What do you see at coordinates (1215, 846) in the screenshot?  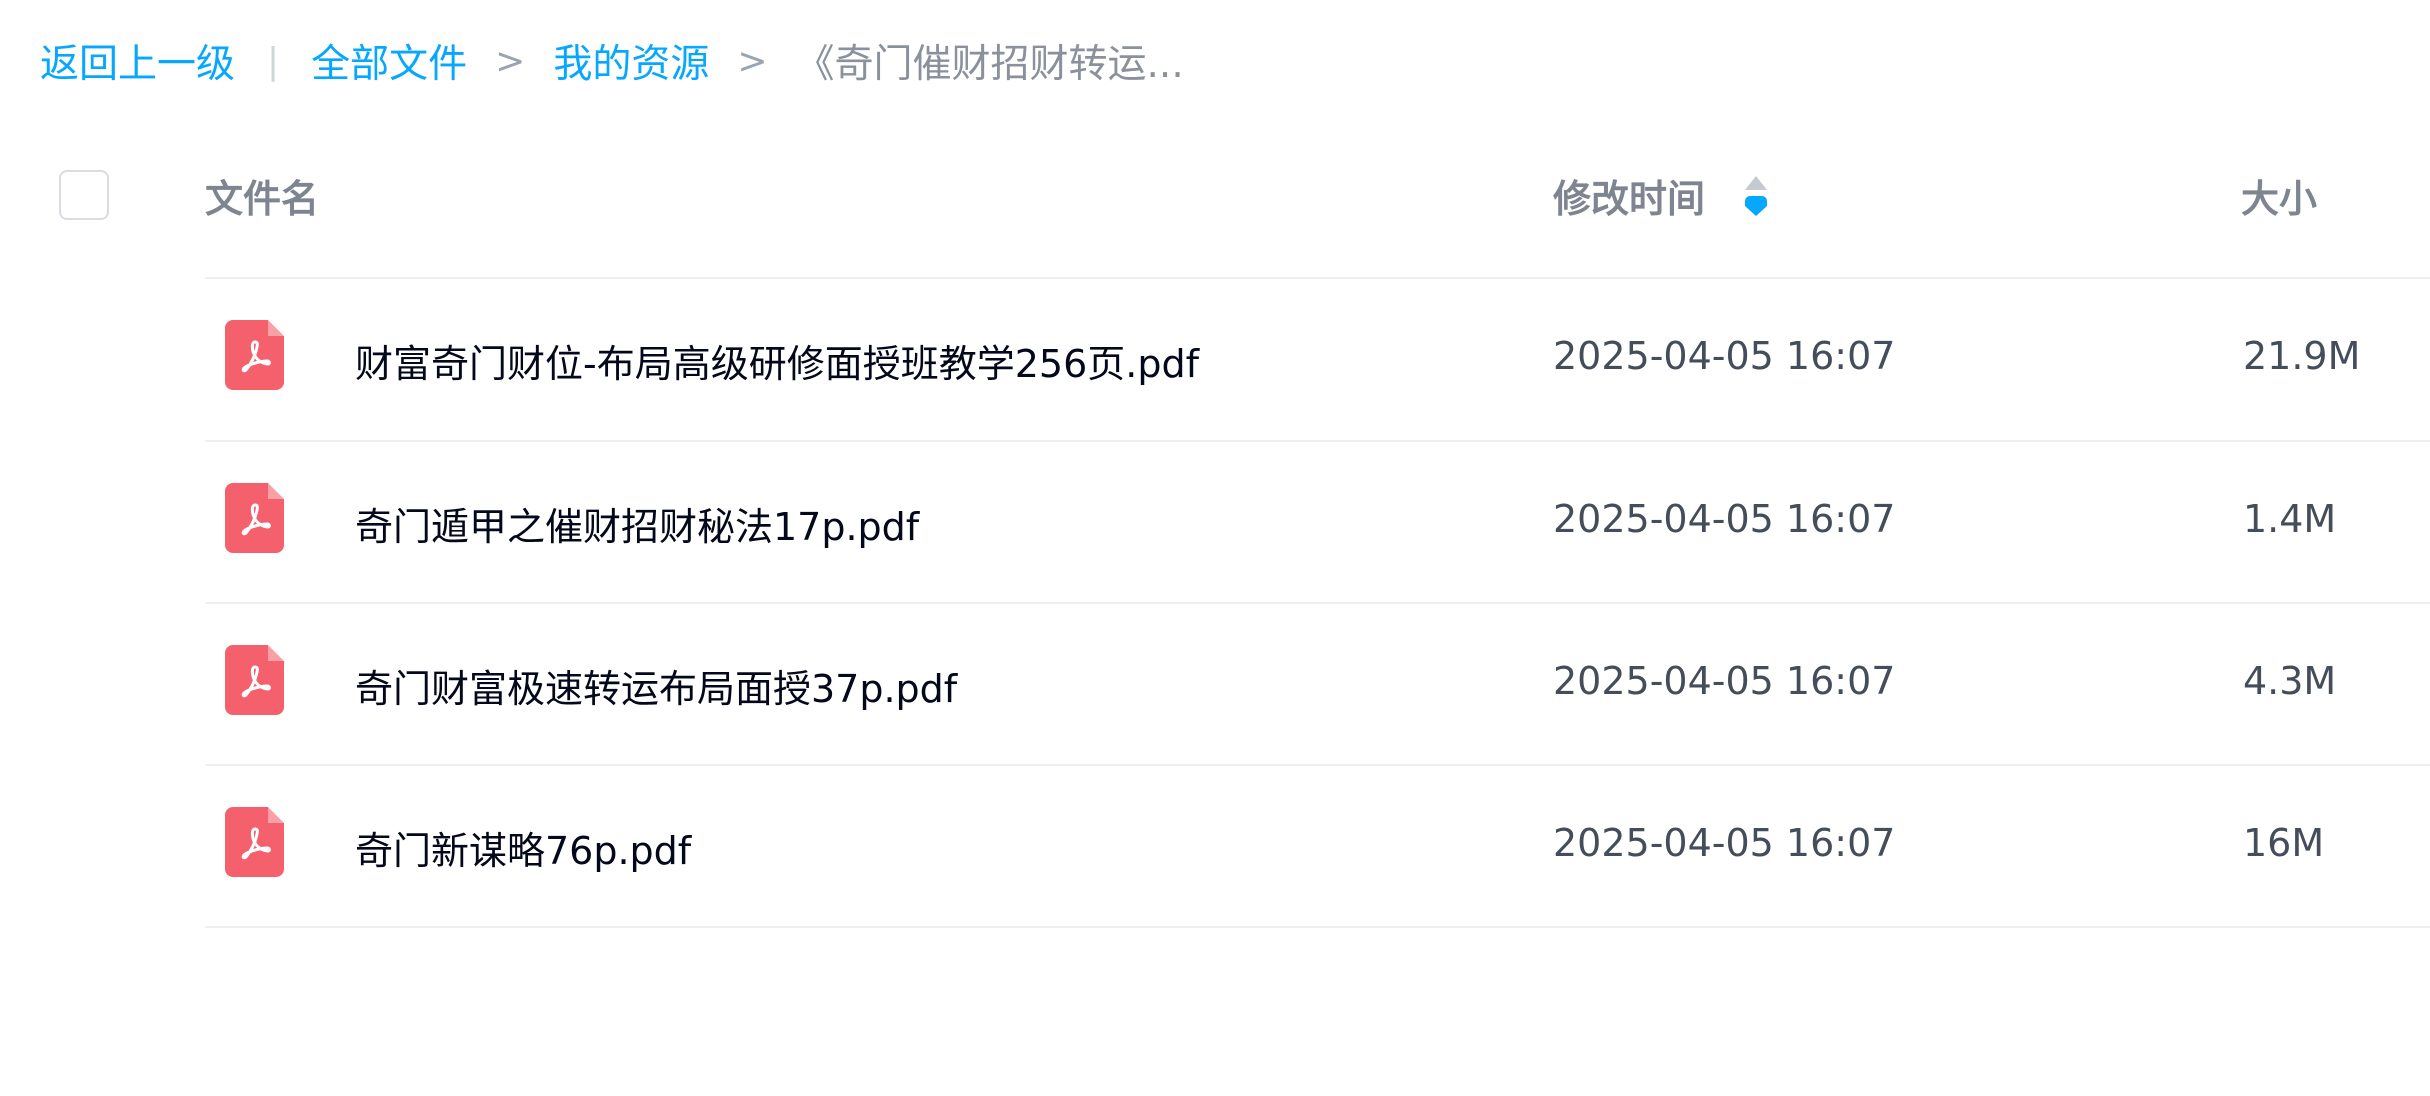 I see `table-row: 奇门新谋略76p.pdf 2025-04-05 16:07 16M` at bounding box center [1215, 846].